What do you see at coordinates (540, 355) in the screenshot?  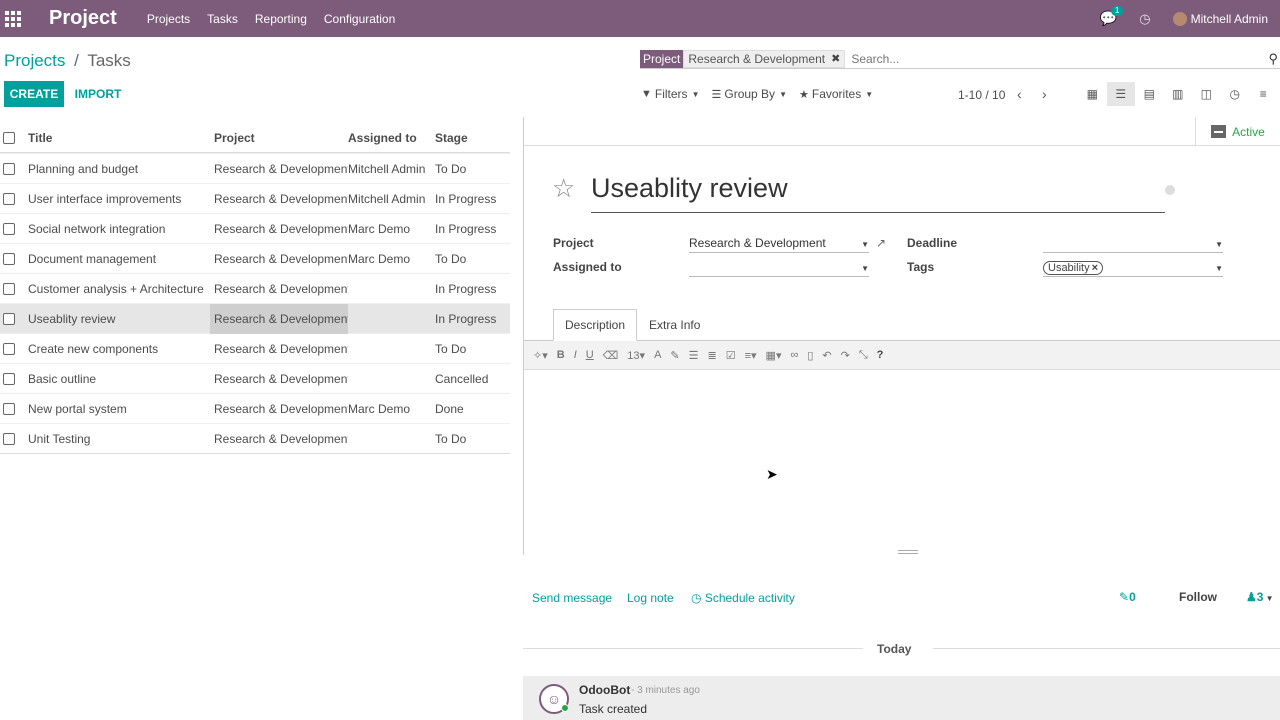 I see `magic-wand-icon: ✧▾` at bounding box center [540, 355].